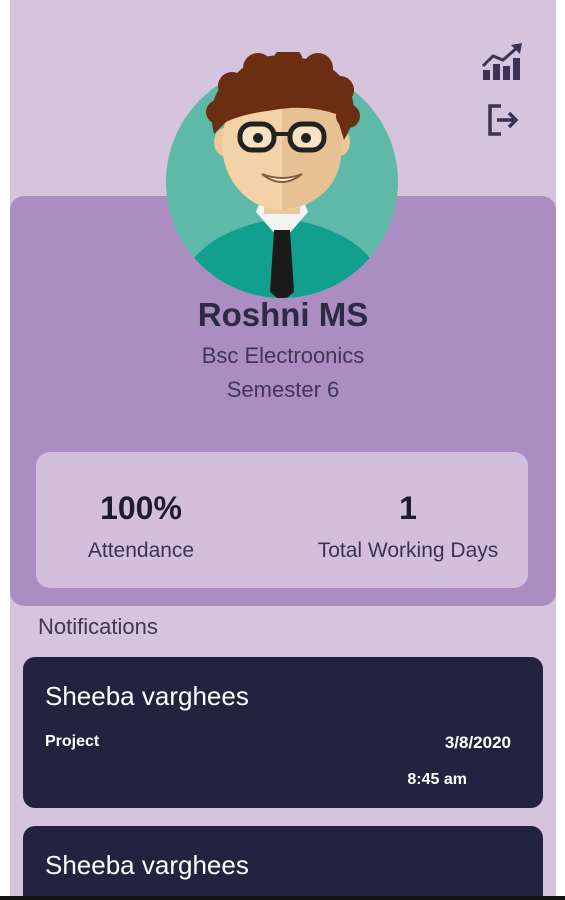 The image size is (565, 900). What do you see at coordinates (408, 508) in the screenshot?
I see `working-days-value: 1` at bounding box center [408, 508].